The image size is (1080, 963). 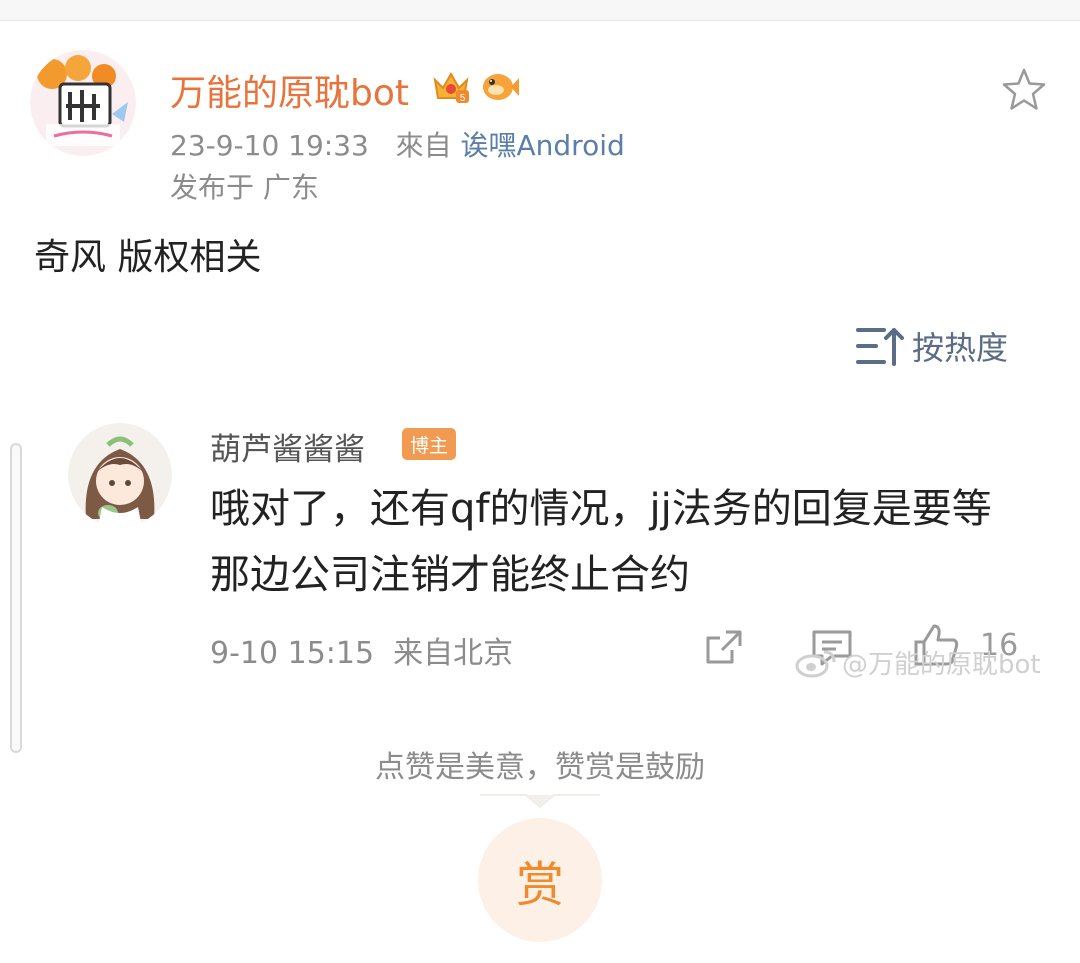 I want to click on author-name: 万能的原耽bot, so click(x=289, y=90).